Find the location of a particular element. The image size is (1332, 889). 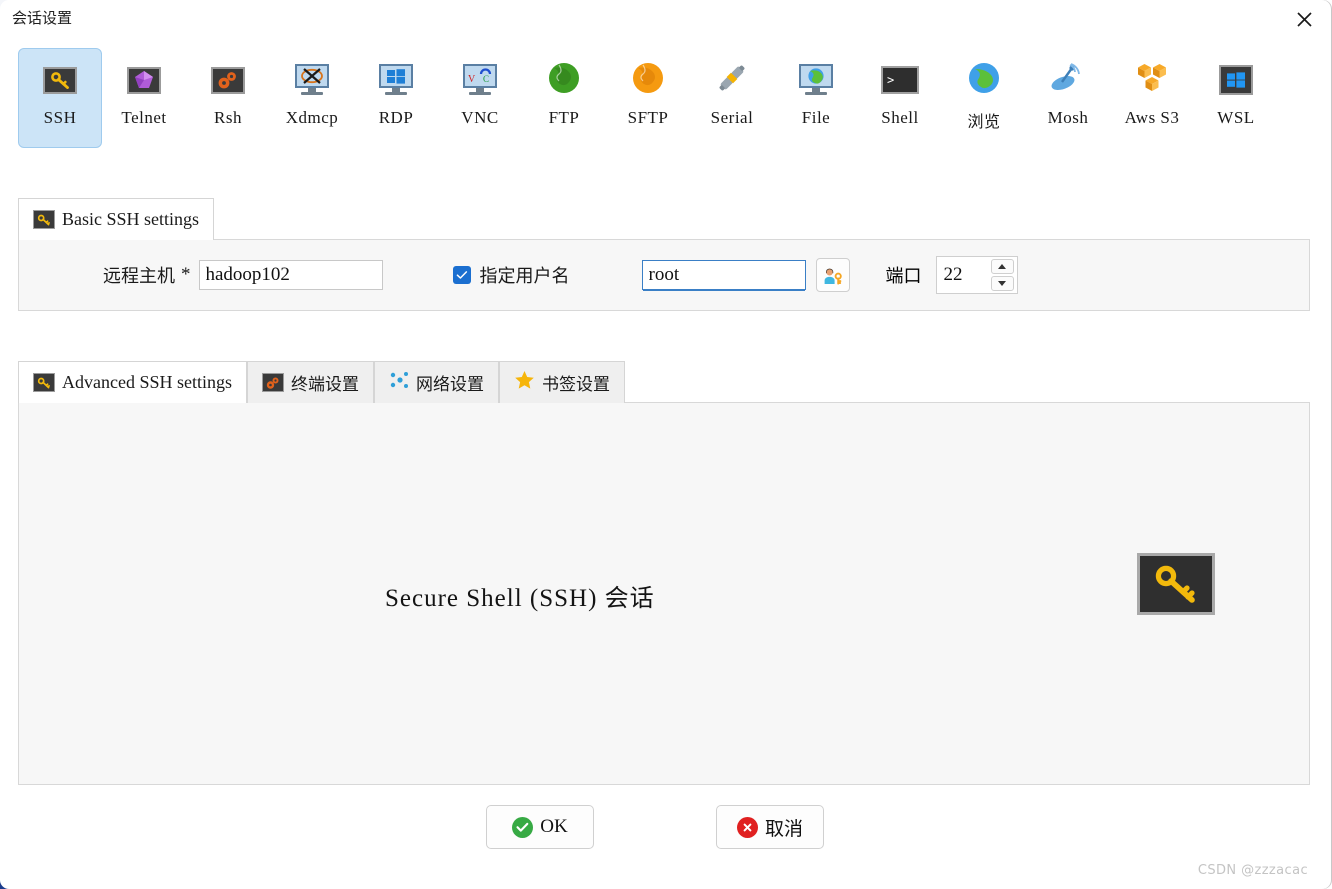

protocol-tile-label: FTP is located at coordinates (564, 117).